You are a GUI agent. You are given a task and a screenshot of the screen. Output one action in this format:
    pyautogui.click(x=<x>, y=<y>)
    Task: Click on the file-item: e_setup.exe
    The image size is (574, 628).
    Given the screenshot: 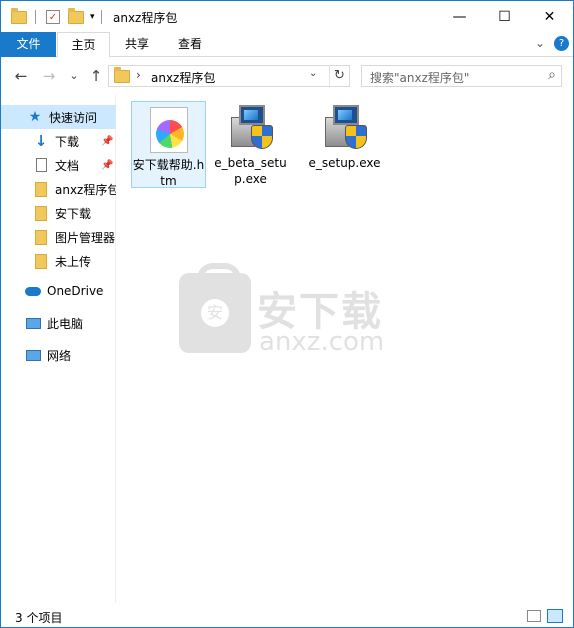 What is the action you would take?
    pyautogui.click(x=344, y=136)
    